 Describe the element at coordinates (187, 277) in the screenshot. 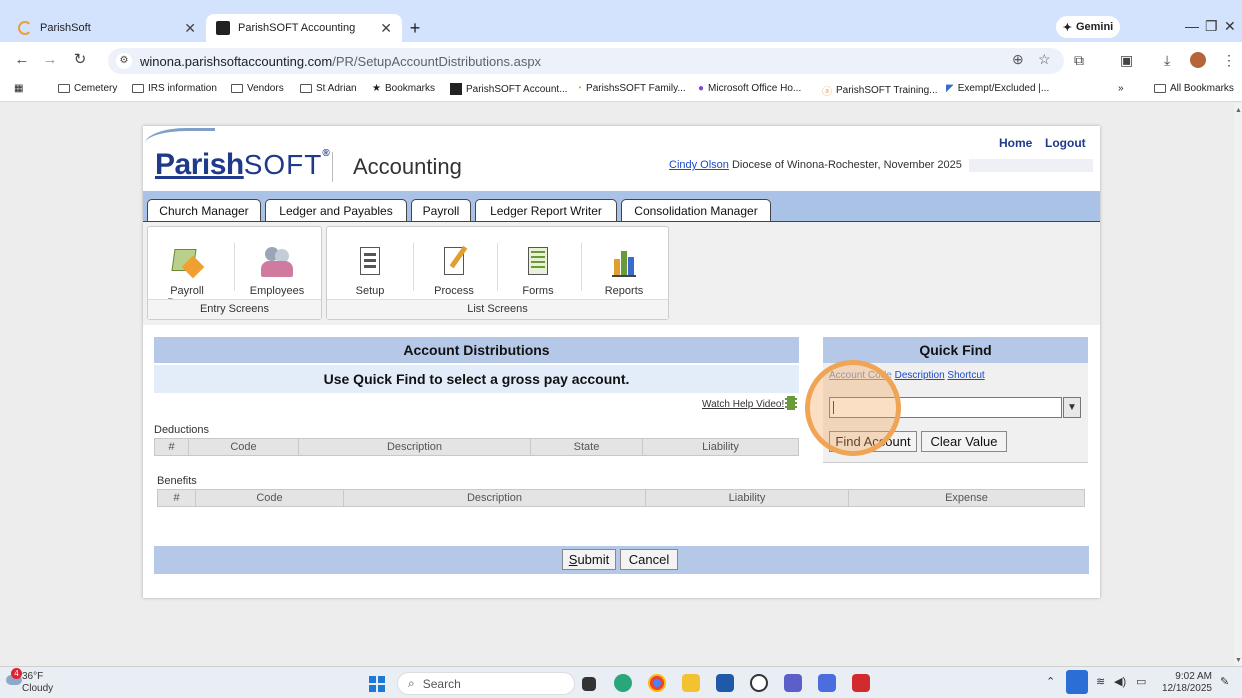

I see `payroll-process-button: Payroll Process` at that location.